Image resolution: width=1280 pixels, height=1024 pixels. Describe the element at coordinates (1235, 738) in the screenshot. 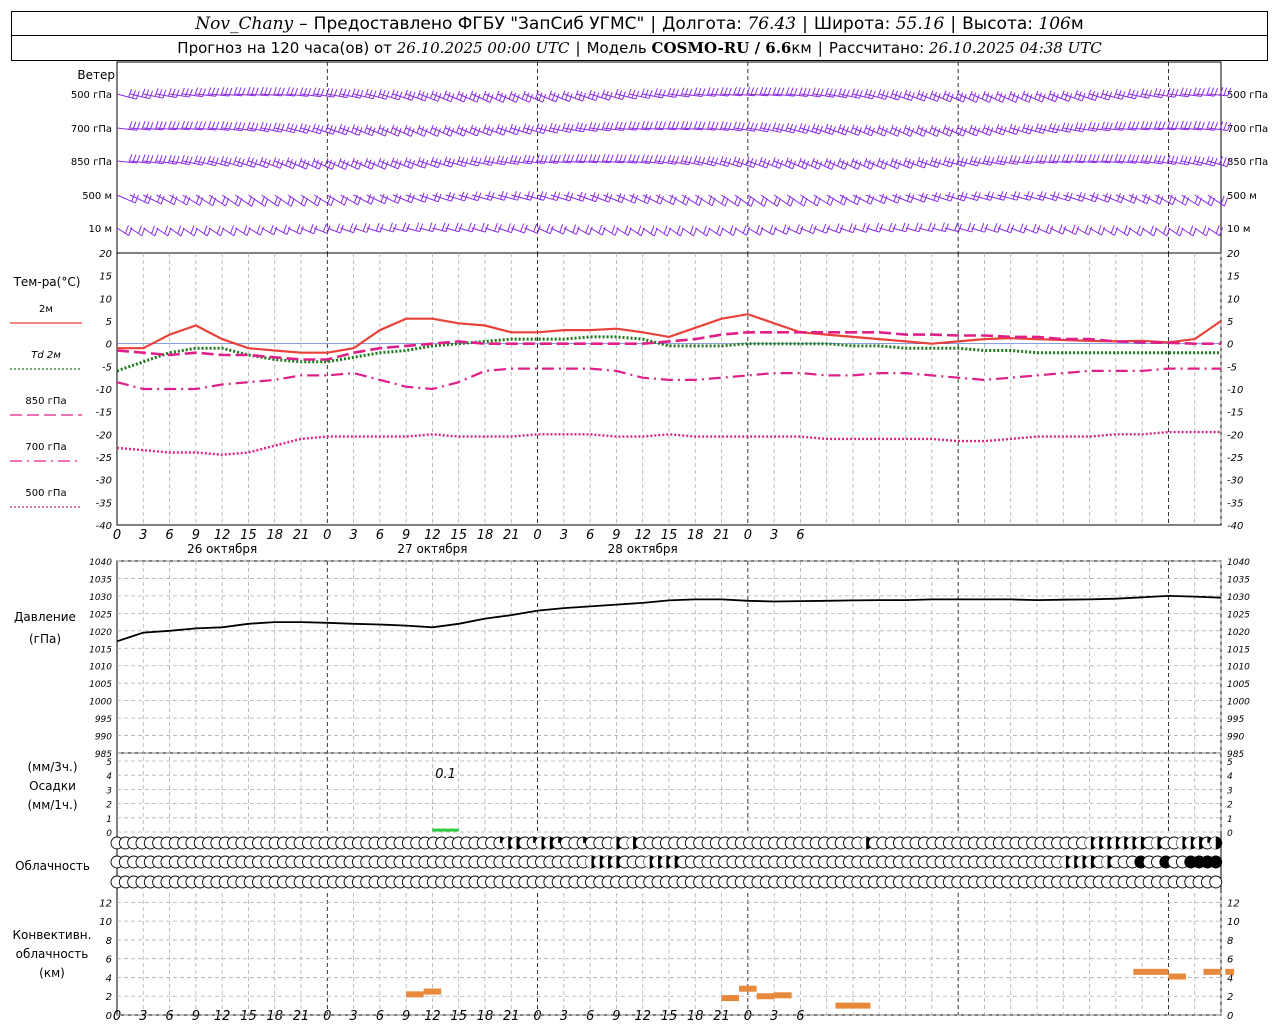

I see `pressure-y-tick: 990` at that location.